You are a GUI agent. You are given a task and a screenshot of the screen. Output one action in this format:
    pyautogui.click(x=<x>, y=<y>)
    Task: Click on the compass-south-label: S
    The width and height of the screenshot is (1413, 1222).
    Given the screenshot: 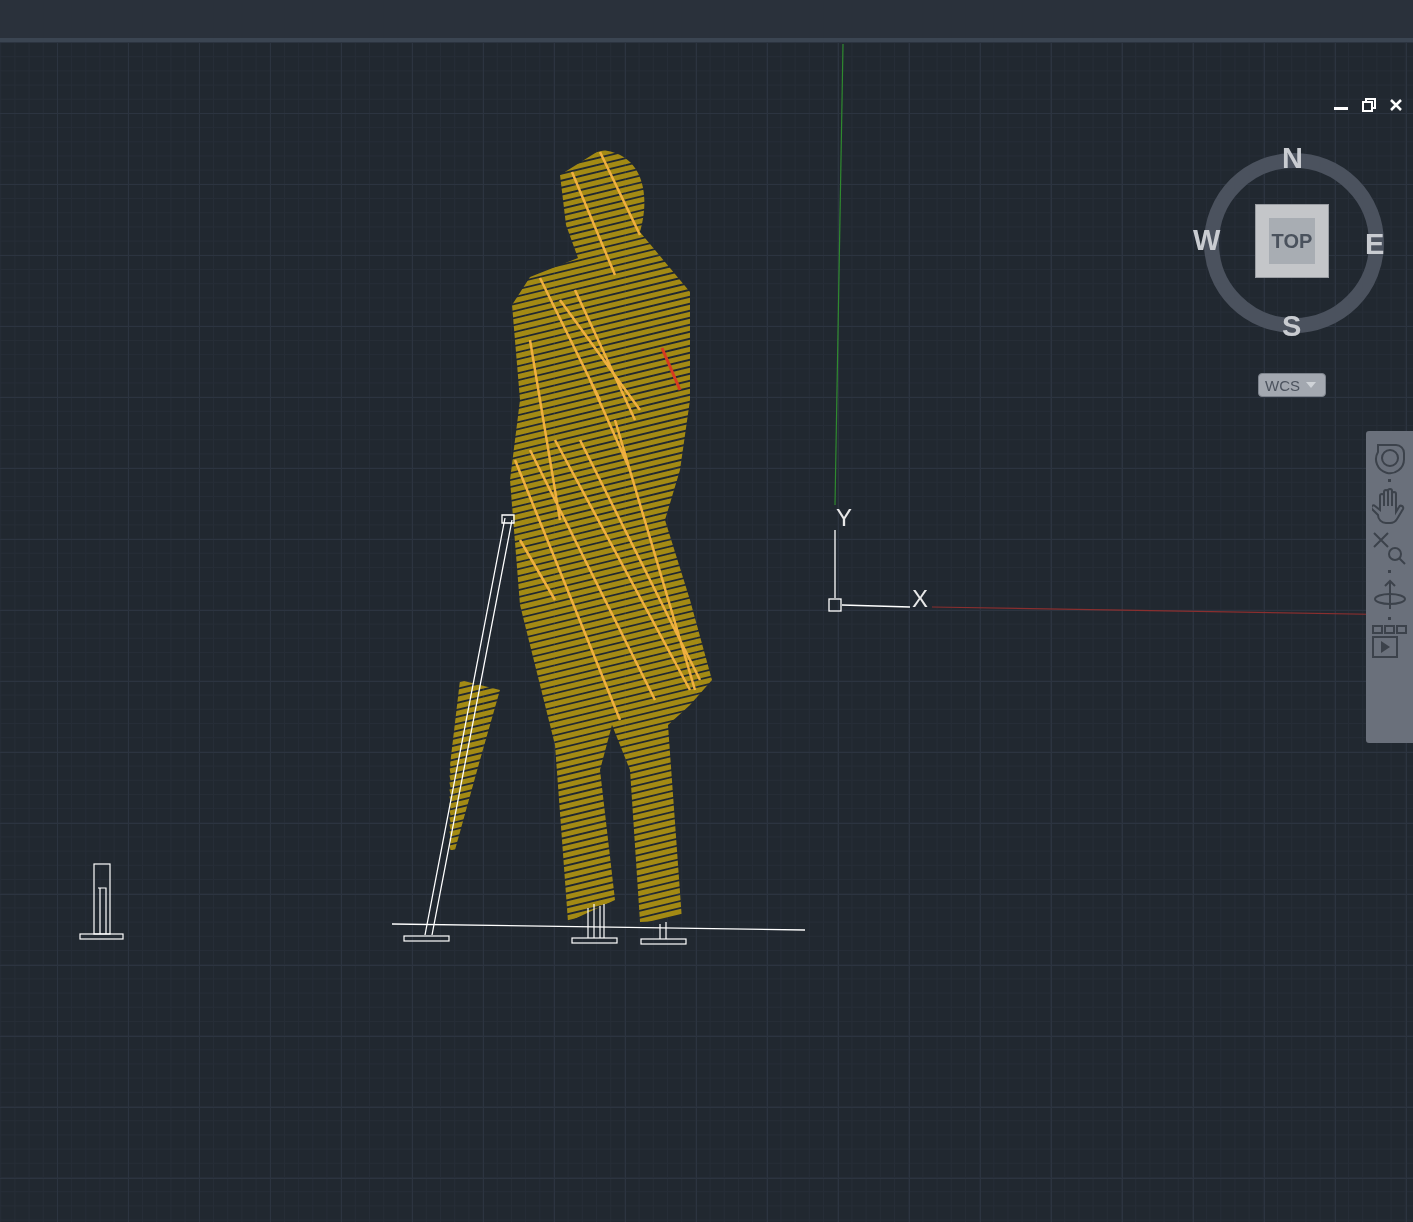 What is the action you would take?
    pyautogui.click(x=1292, y=326)
    